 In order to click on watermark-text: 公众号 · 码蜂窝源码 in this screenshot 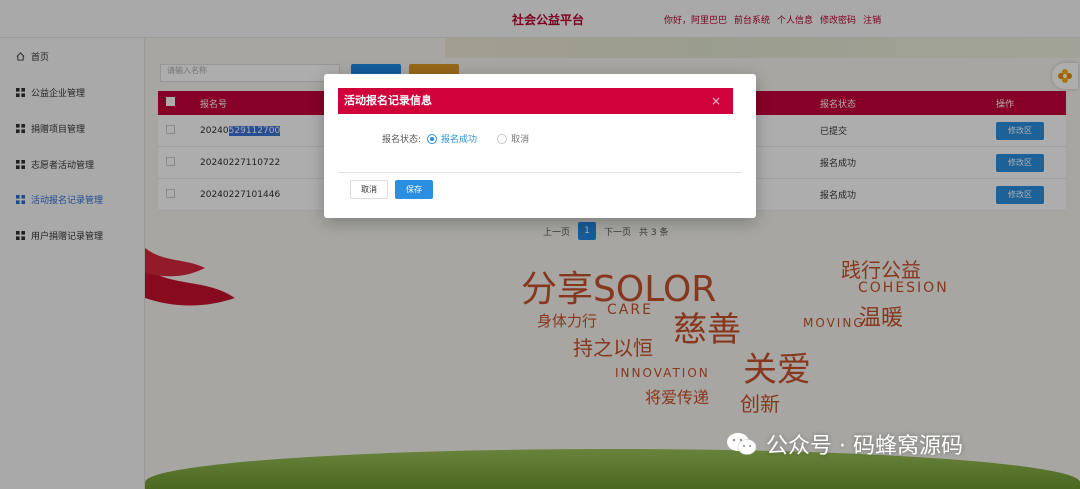, I will do `click(864, 446)`.